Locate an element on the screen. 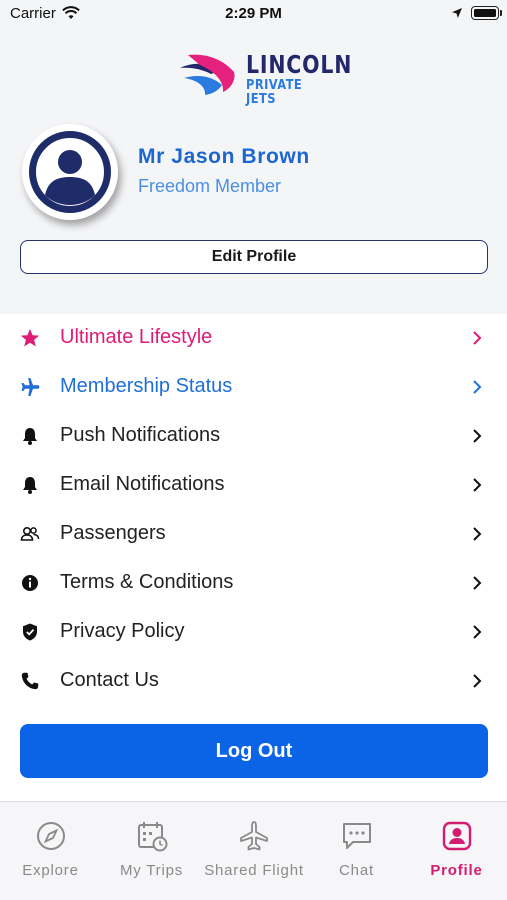  status-time: 2:29 PM is located at coordinates (253, 13).